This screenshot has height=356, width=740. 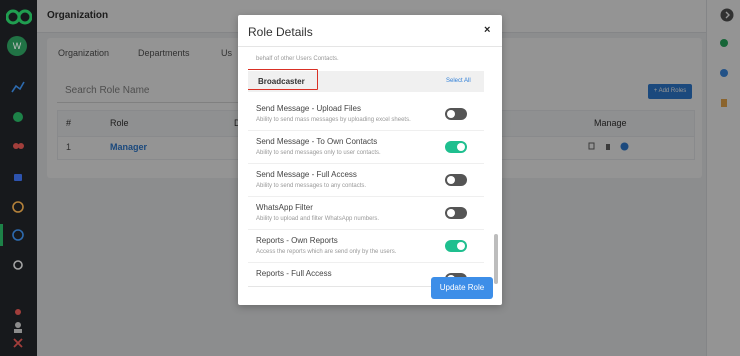 What do you see at coordinates (281, 81) in the screenshot?
I see `group-name: Broadcaster` at bounding box center [281, 81].